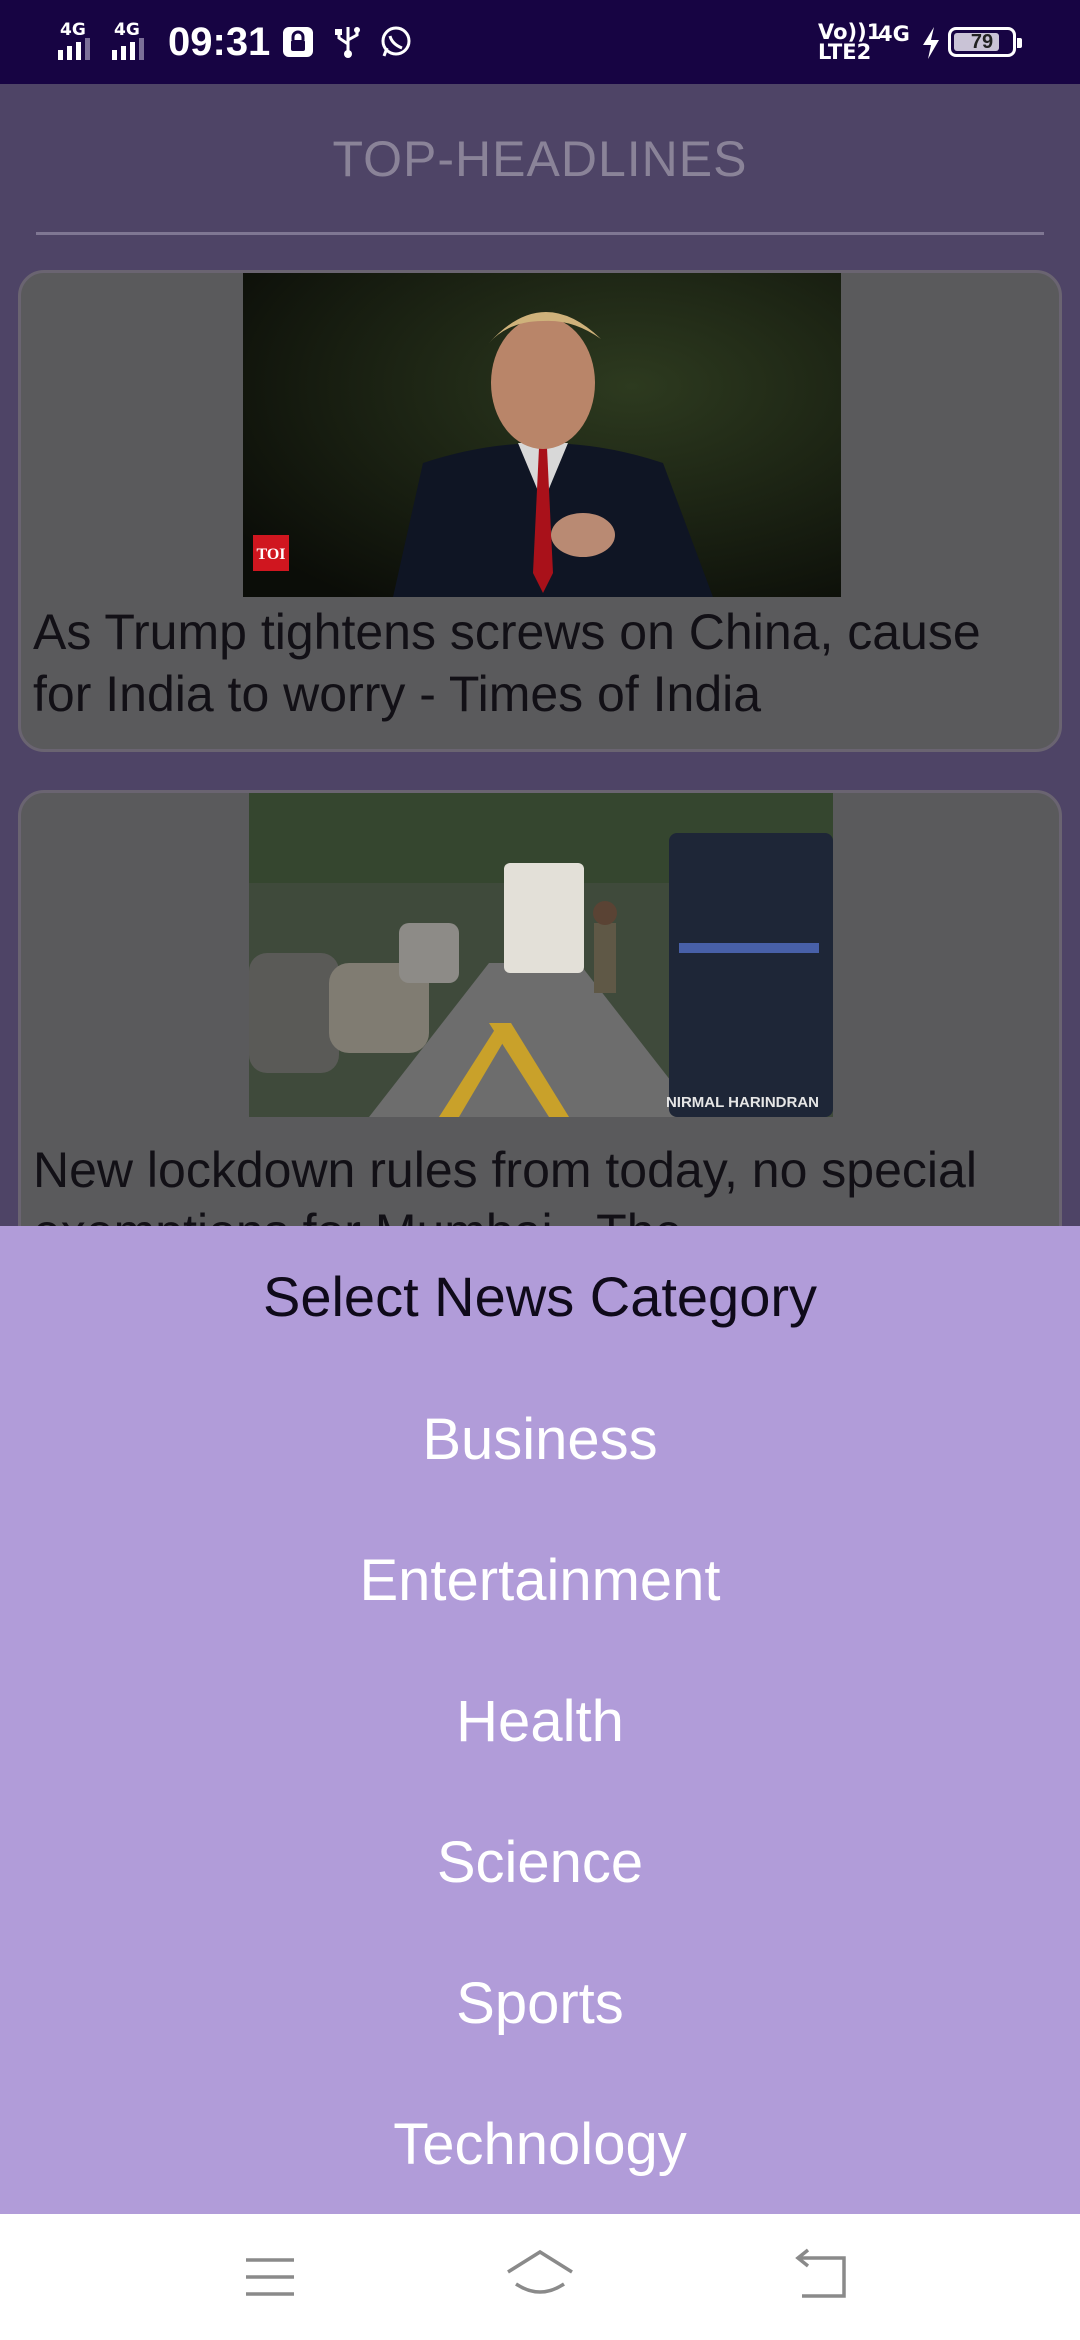 This screenshot has height=2340, width=1080. I want to click on toi-badge: TOI, so click(270, 554).